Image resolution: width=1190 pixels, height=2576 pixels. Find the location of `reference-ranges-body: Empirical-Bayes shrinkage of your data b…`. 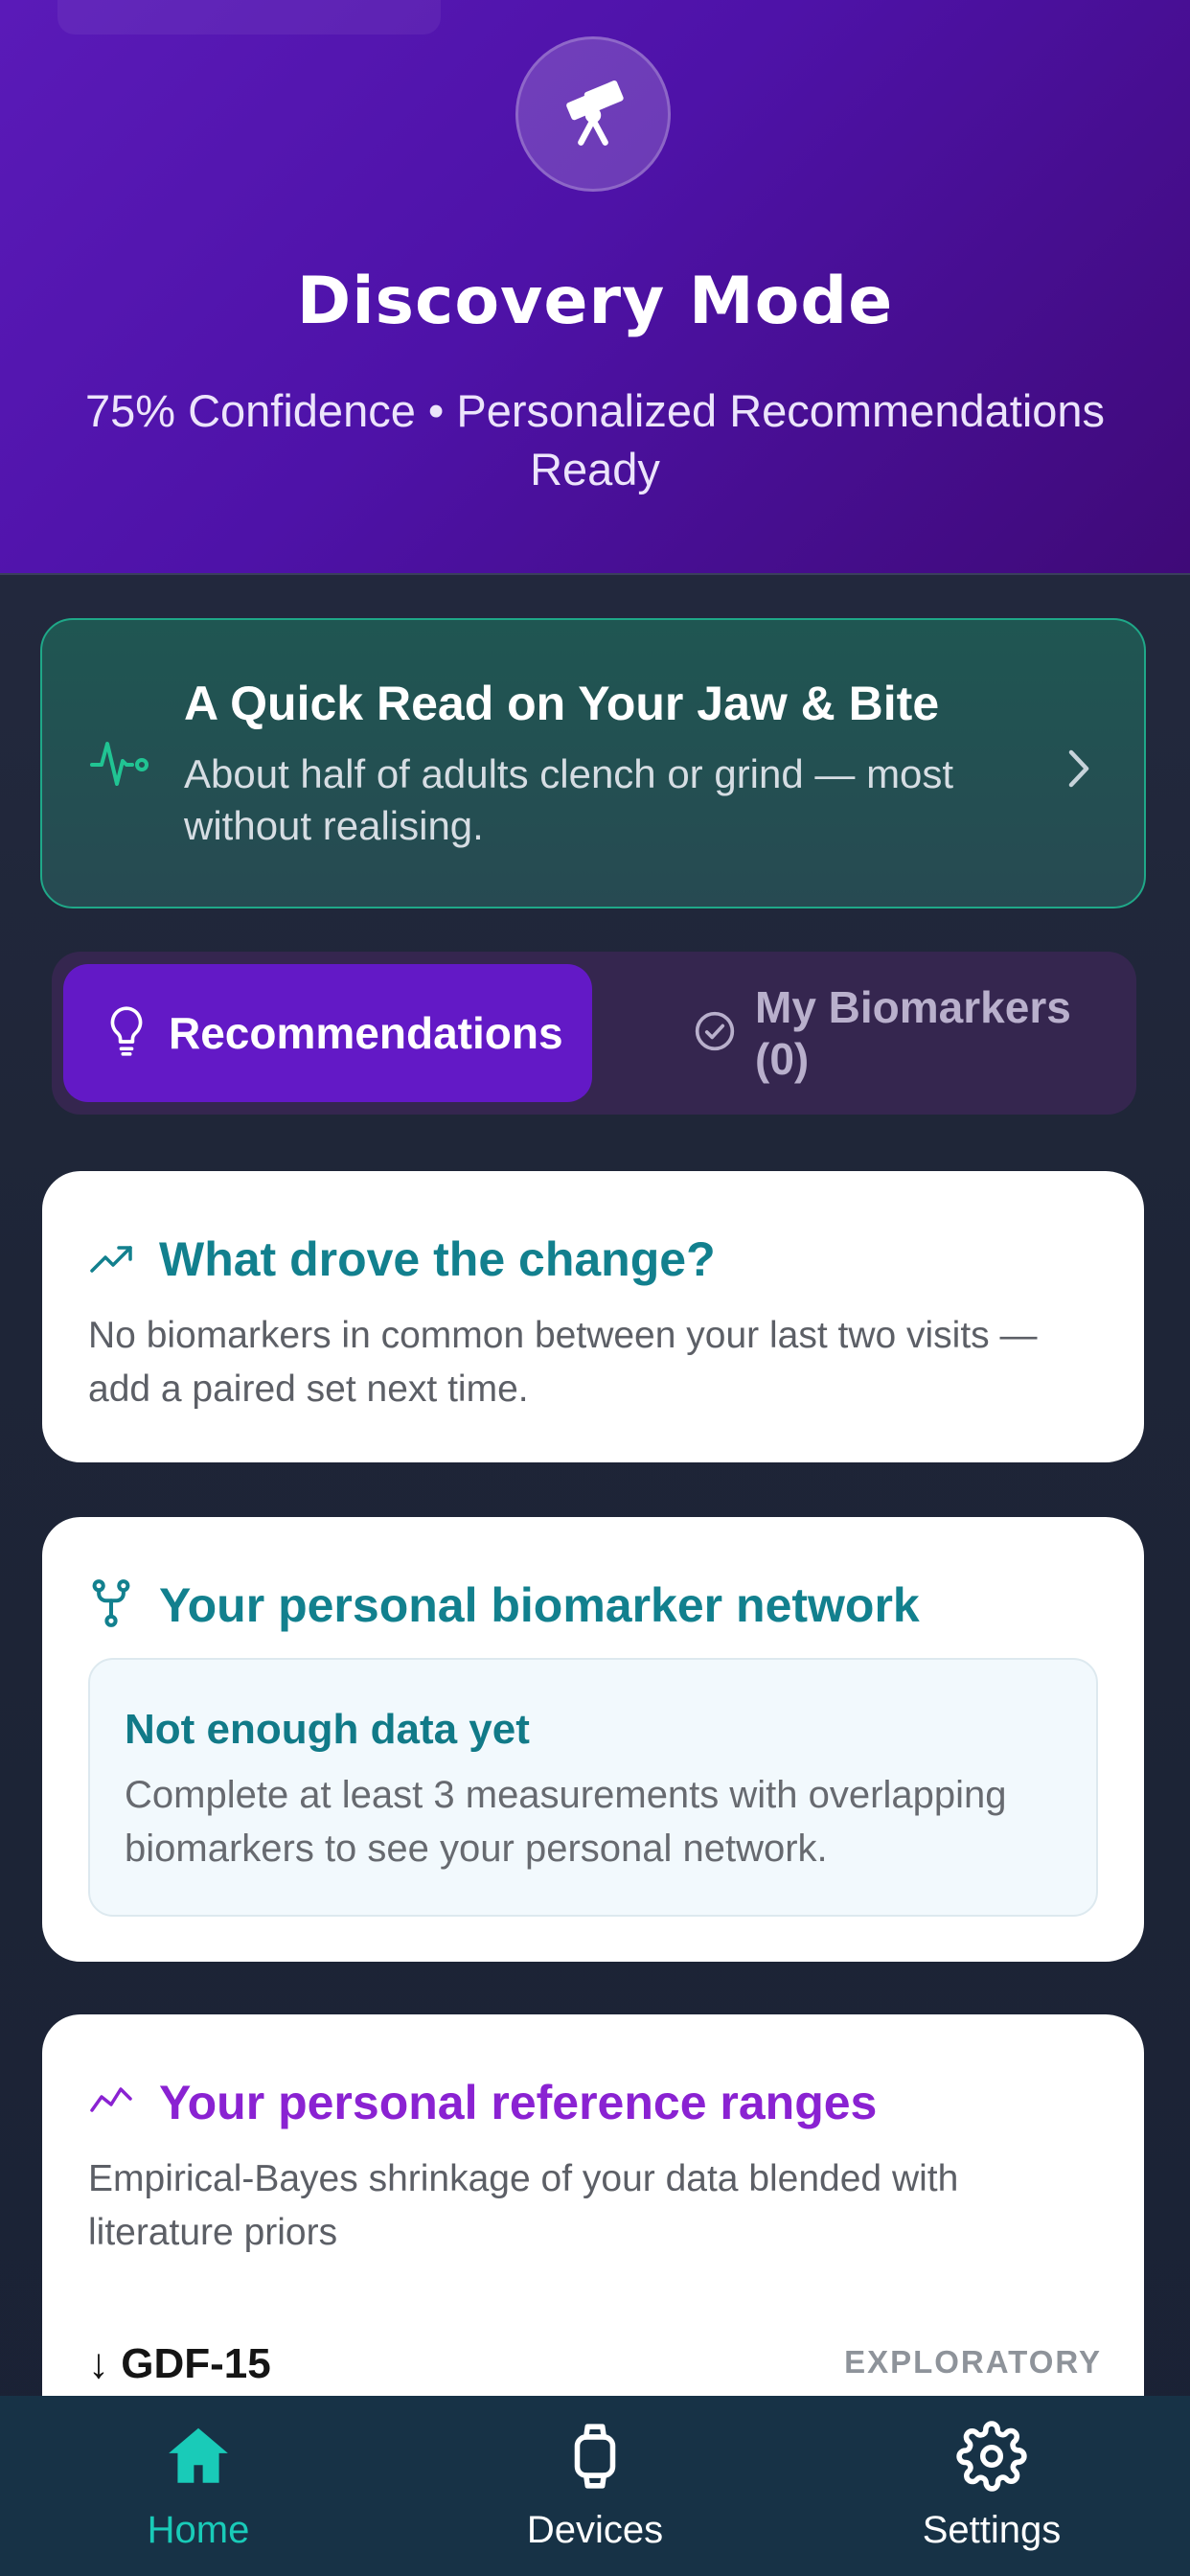

reference-ranges-body: Empirical-Bayes shrinkage of your data b… is located at coordinates (524, 2205).